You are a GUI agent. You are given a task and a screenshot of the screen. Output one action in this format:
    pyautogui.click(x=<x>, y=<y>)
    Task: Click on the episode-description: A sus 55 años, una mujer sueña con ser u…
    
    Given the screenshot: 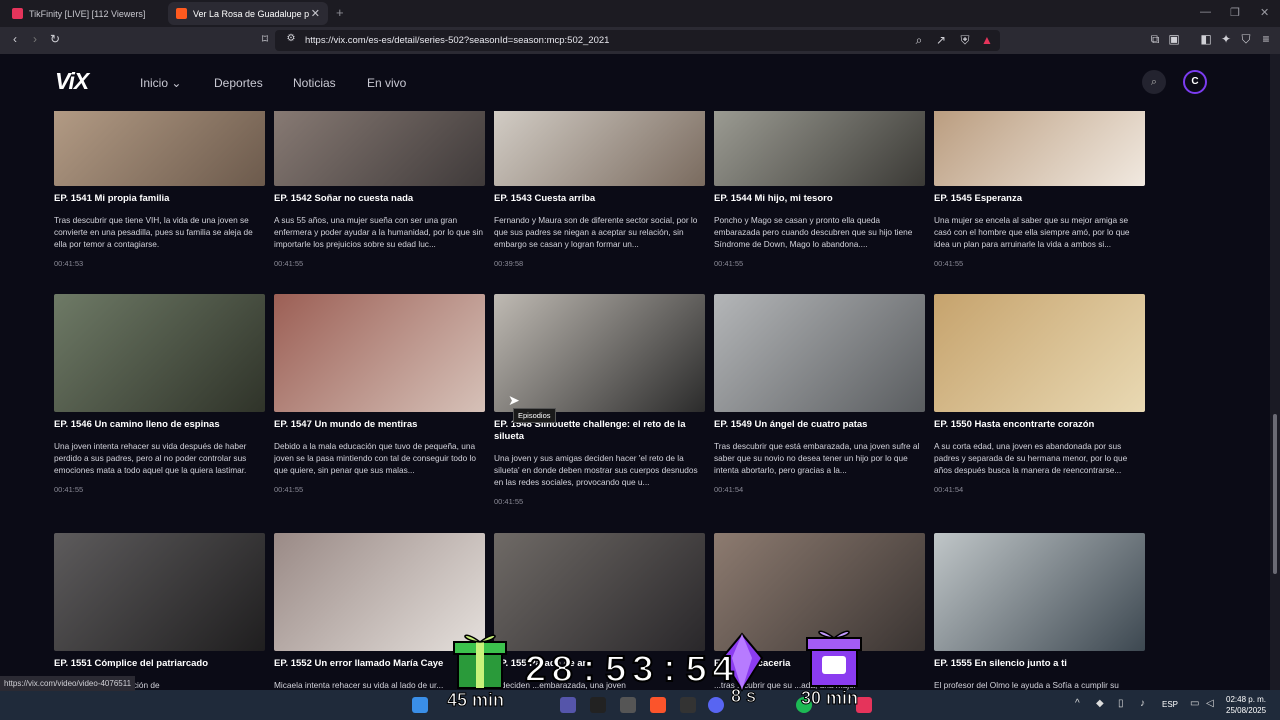 What is the action you would take?
    pyautogui.click(x=378, y=232)
    